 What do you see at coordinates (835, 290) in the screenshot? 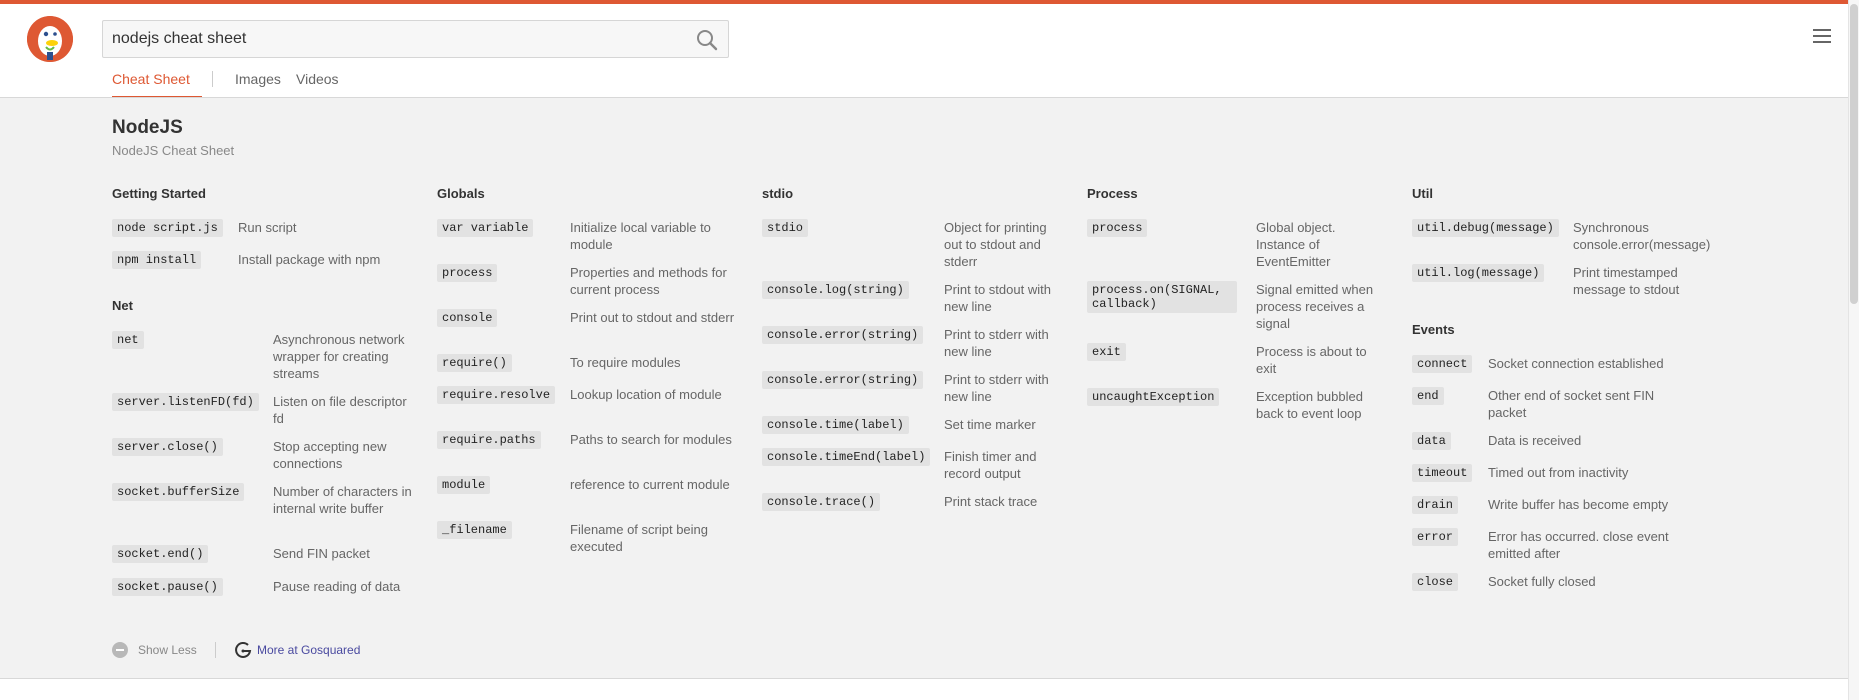
I see `code-snippet: console.log(string)` at bounding box center [835, 290].